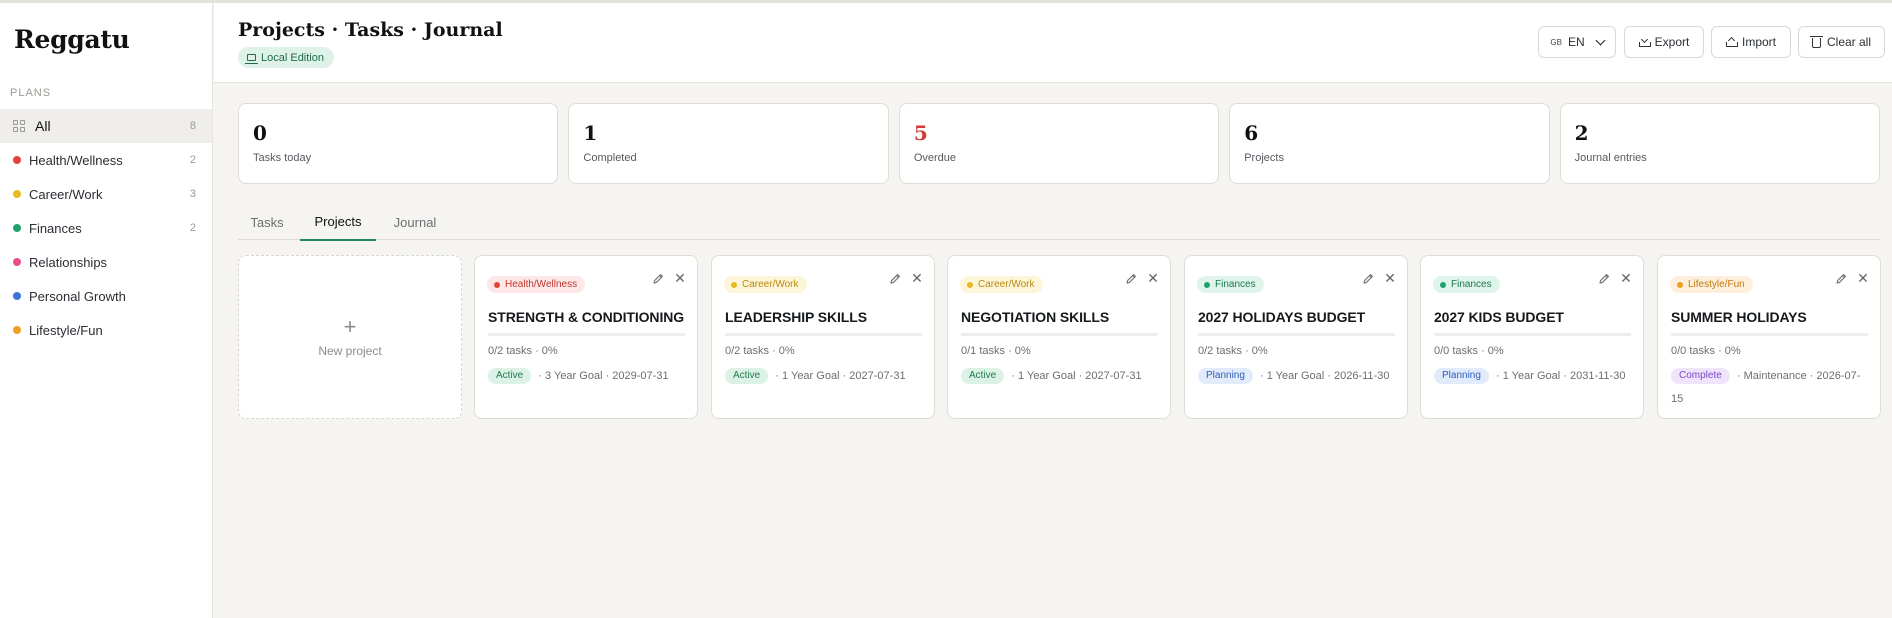 This screenshot has height=618, width=1892. I want to click on sidebar-item-label: Personal Growth, so click(77, 296).